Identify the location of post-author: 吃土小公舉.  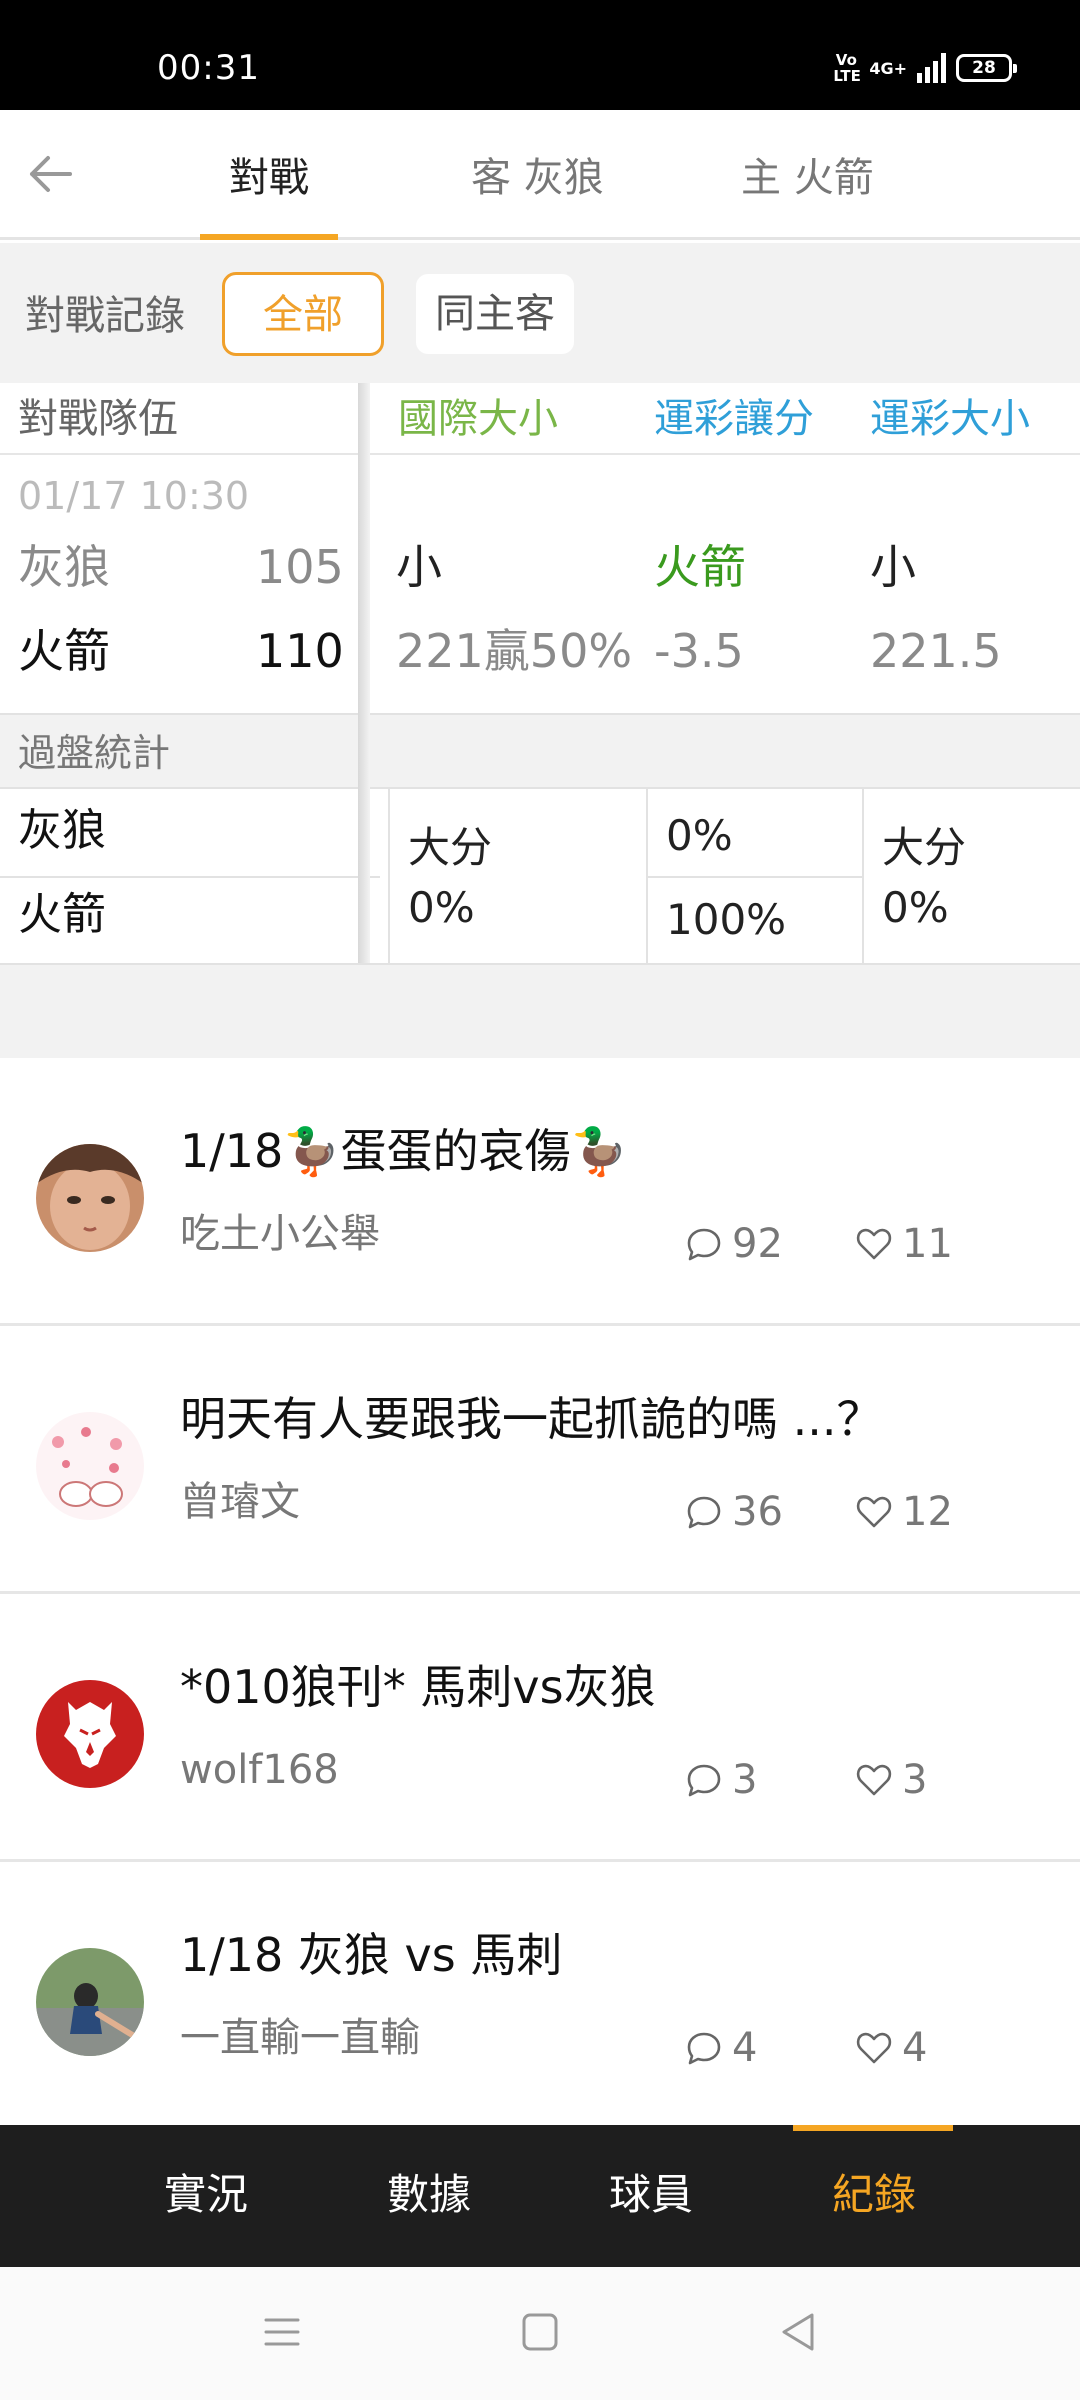
(280, 1234).